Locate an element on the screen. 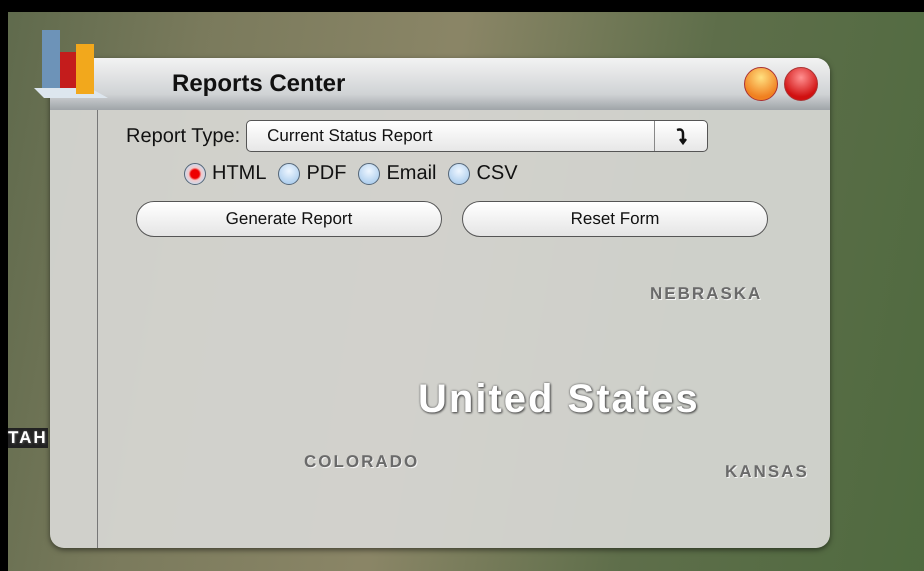 This screenshot has height=571, width=924. generate-report-button: Generate Report is located at coordinates (289, 219).